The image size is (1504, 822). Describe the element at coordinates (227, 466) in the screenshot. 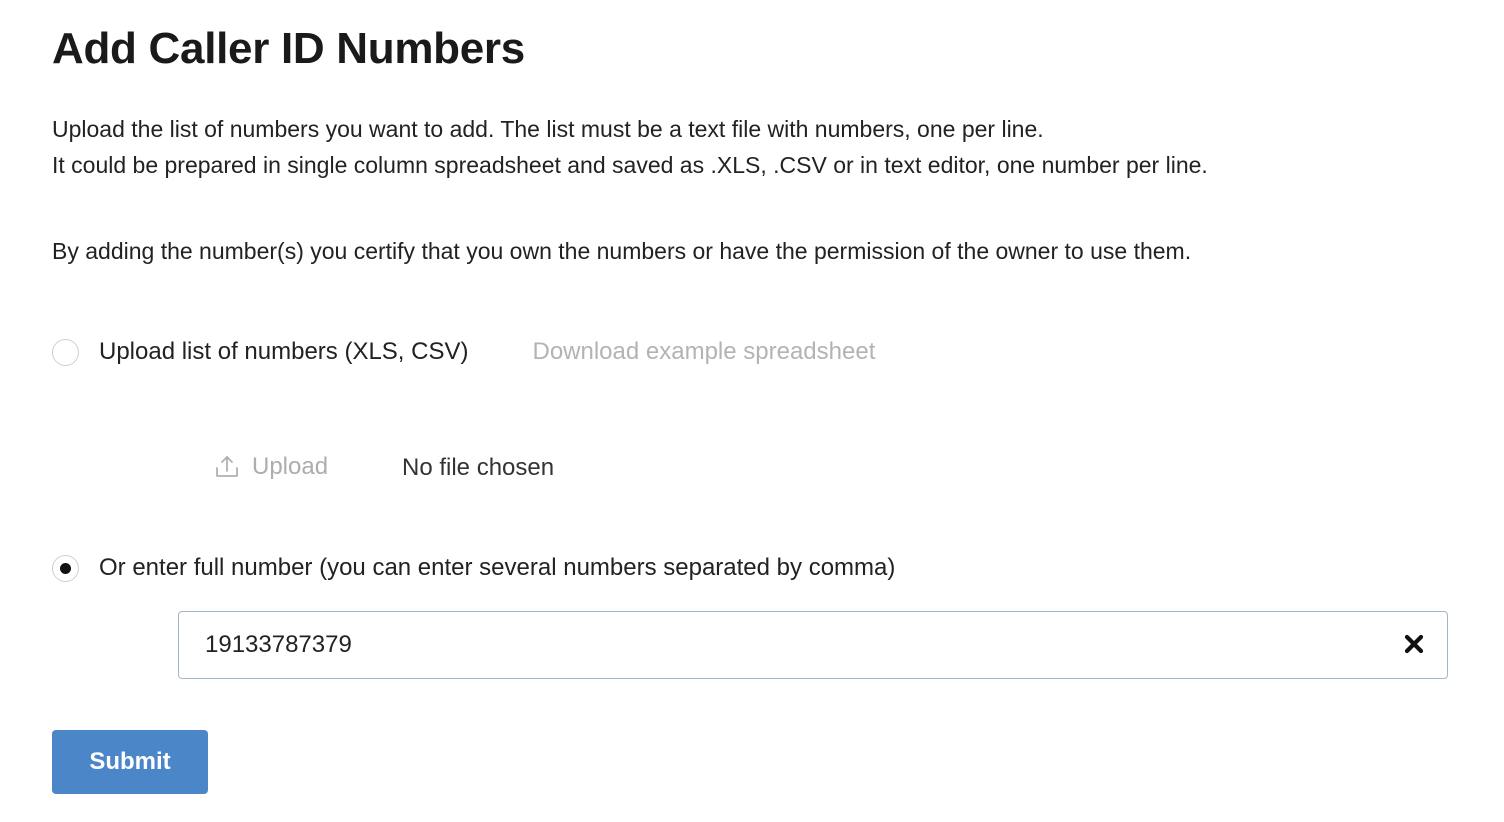

I see `upload-icon` at that location.